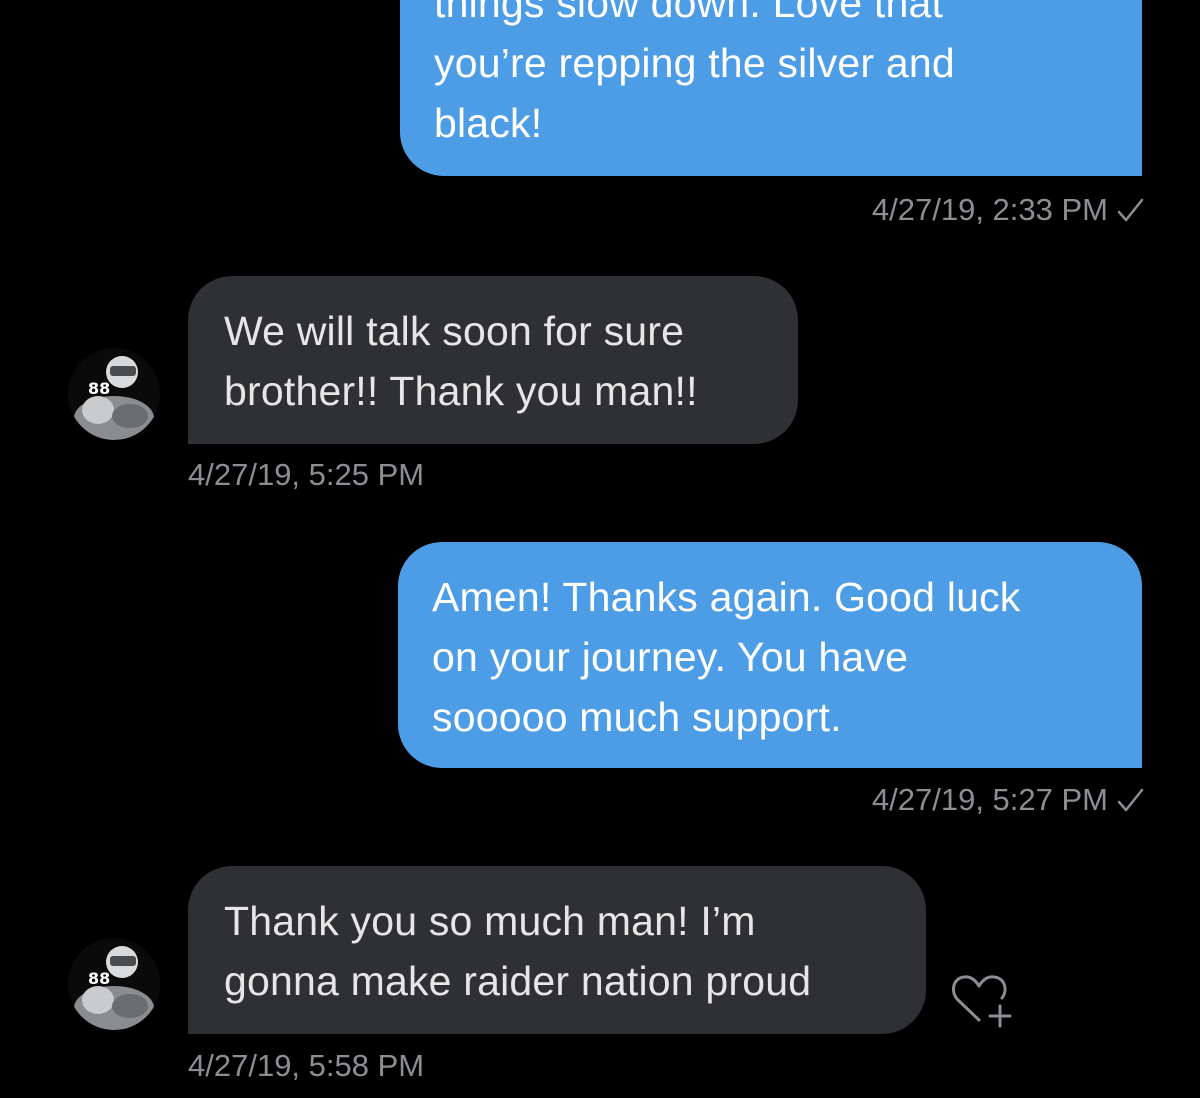  What do you see at coordinates (490, 921) in the screenshot?
I see `message-text-line: Thank you so much man! I’m` at bounding box center [490, 921].